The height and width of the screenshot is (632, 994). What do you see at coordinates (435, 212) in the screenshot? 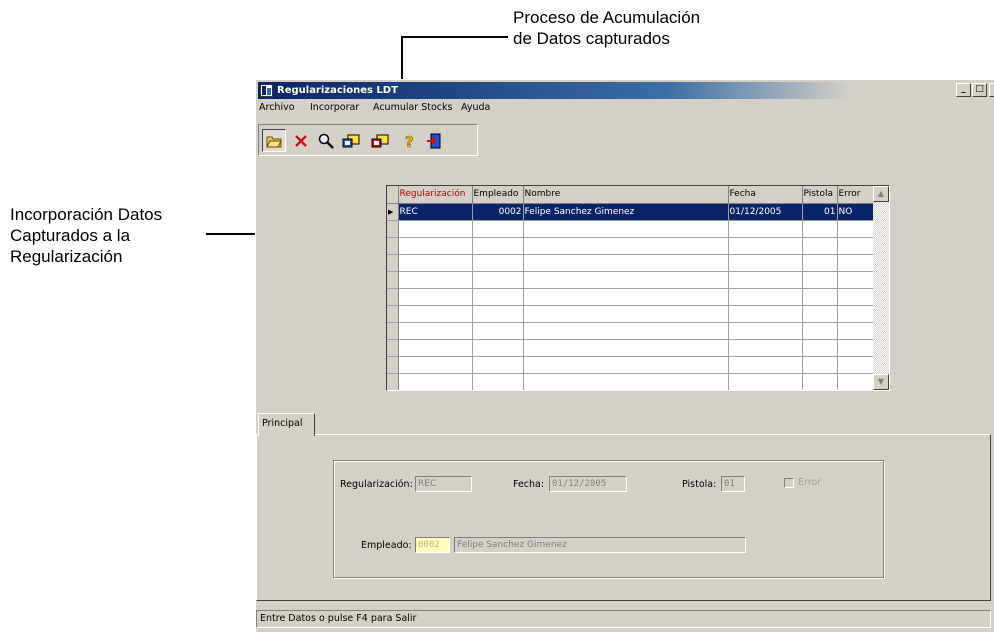
I see `cell-regularizacion: REC` at bounding box center [435, 212].